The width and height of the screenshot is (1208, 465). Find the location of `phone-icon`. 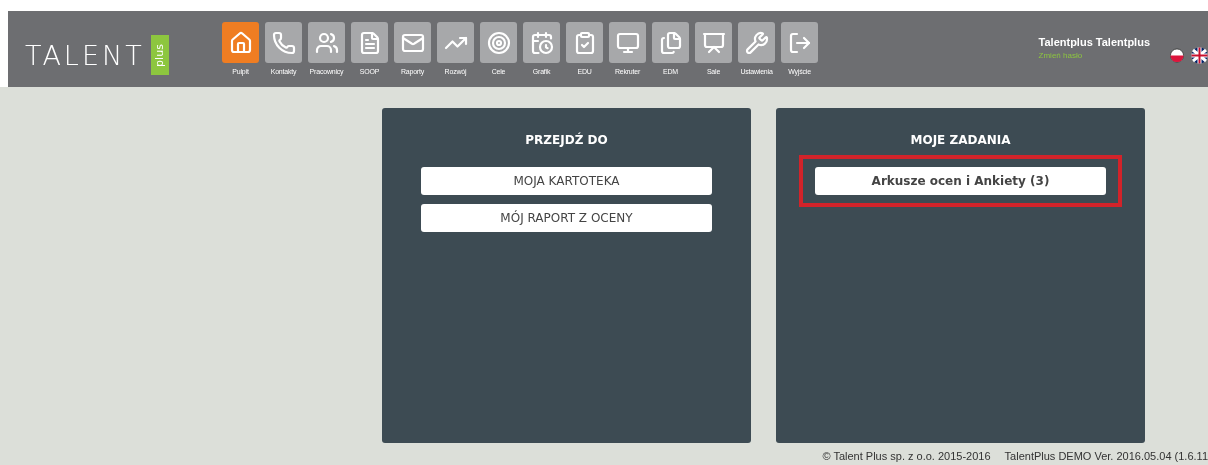

phone-icon is located at coordinates (283, 42).